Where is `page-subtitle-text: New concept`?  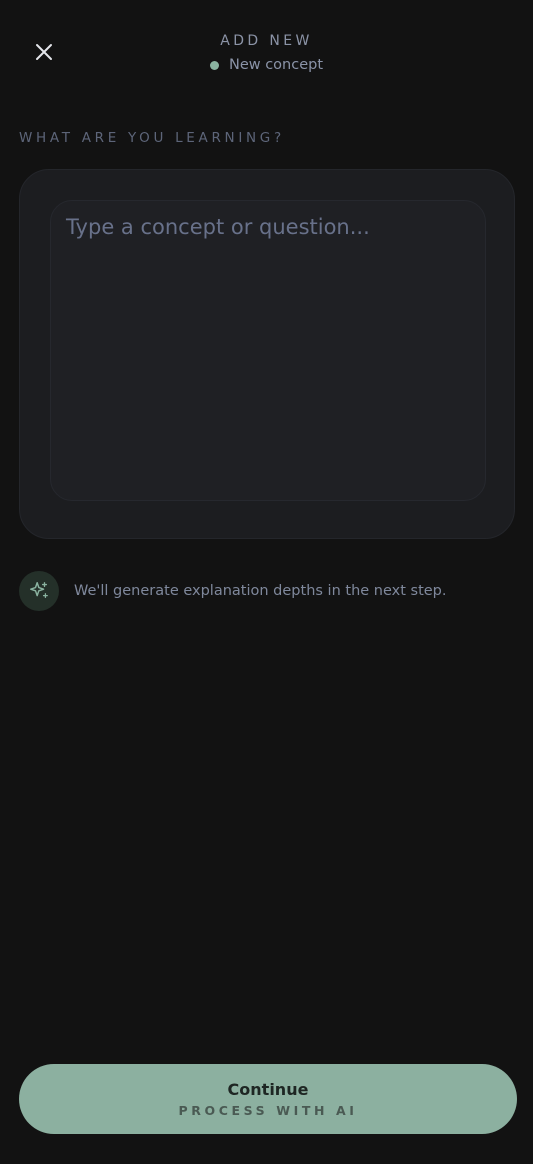
page-subtitle-text: New concept is located at coordinates (276, 65).